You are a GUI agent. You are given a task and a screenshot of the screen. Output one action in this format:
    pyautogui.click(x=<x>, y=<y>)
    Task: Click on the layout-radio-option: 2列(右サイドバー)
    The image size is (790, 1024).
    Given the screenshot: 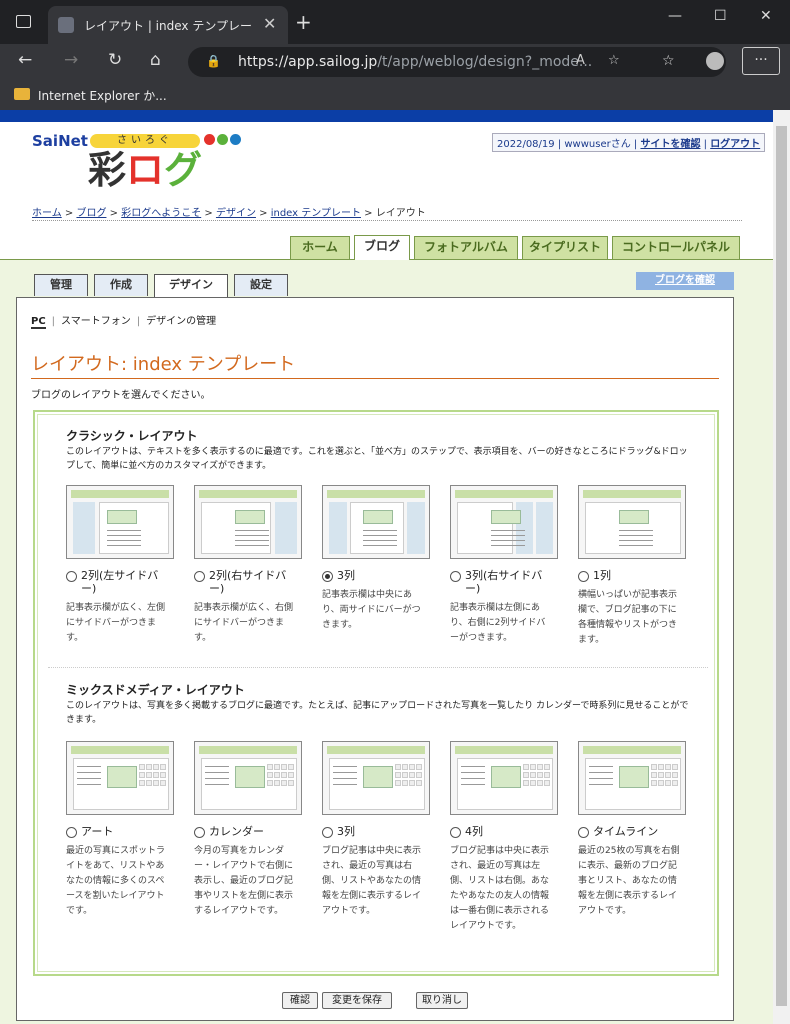 What is the action you would take?
    pyautogui.click(x=248, y=582)
    